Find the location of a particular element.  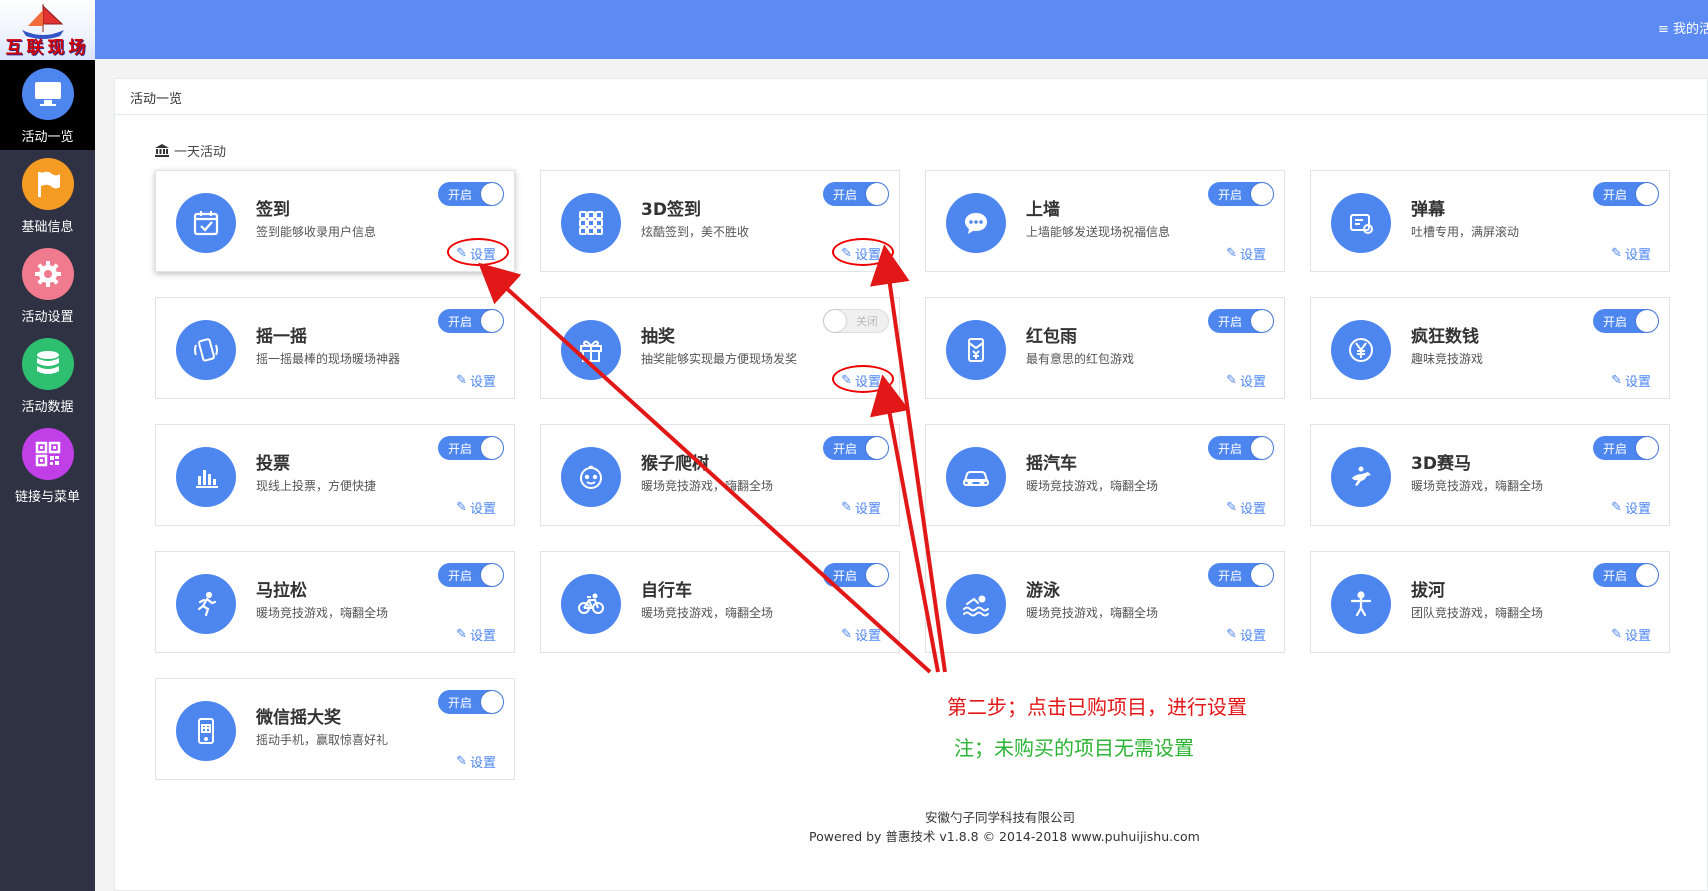

brand-logo: 互联现场 is located at coordinates (47, 30).